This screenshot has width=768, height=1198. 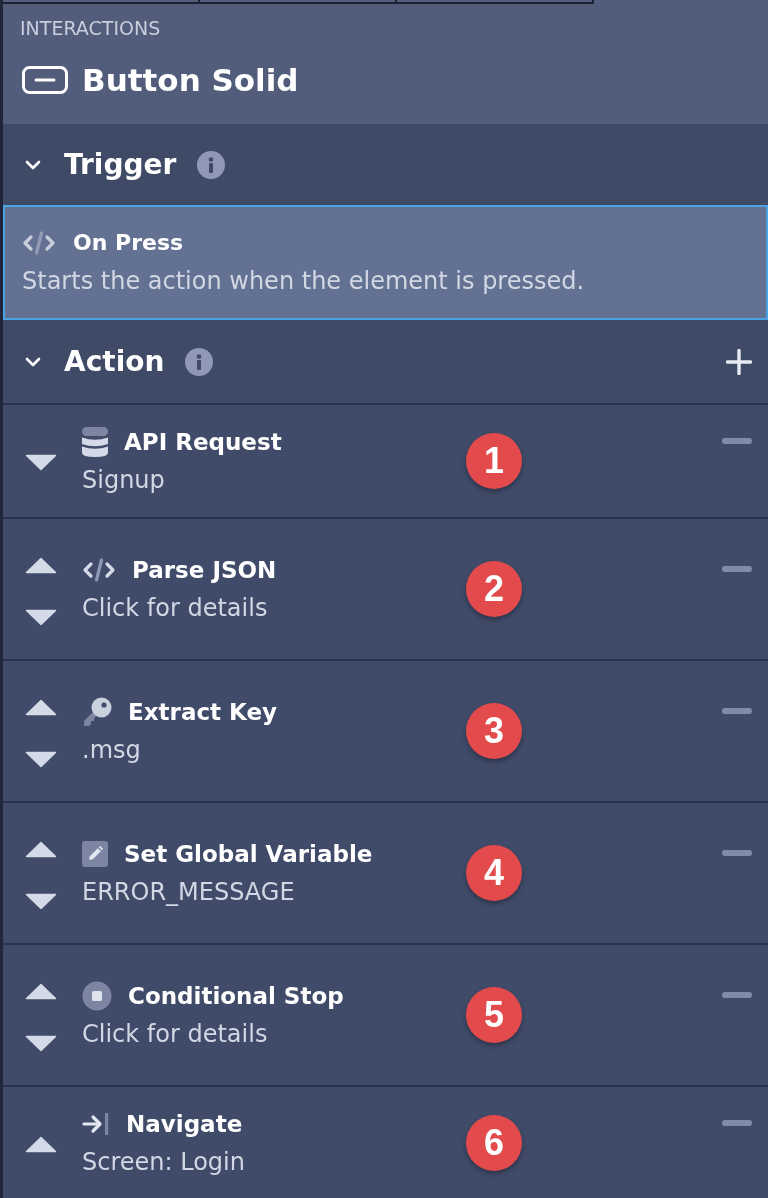 What do you see at coordinates (184, 1124) in the screenshot?
I see `step-name: Navigate` at bounding box center [184, 1124].